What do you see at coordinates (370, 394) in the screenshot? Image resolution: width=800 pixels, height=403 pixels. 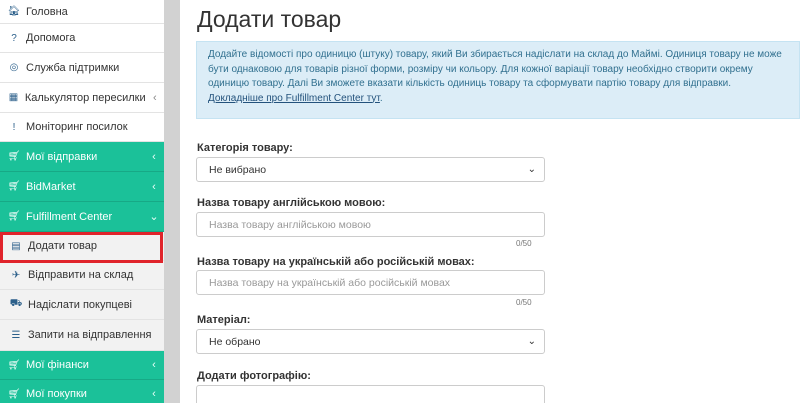 I see `photo-upload-field` at bounding box center [370, 394].